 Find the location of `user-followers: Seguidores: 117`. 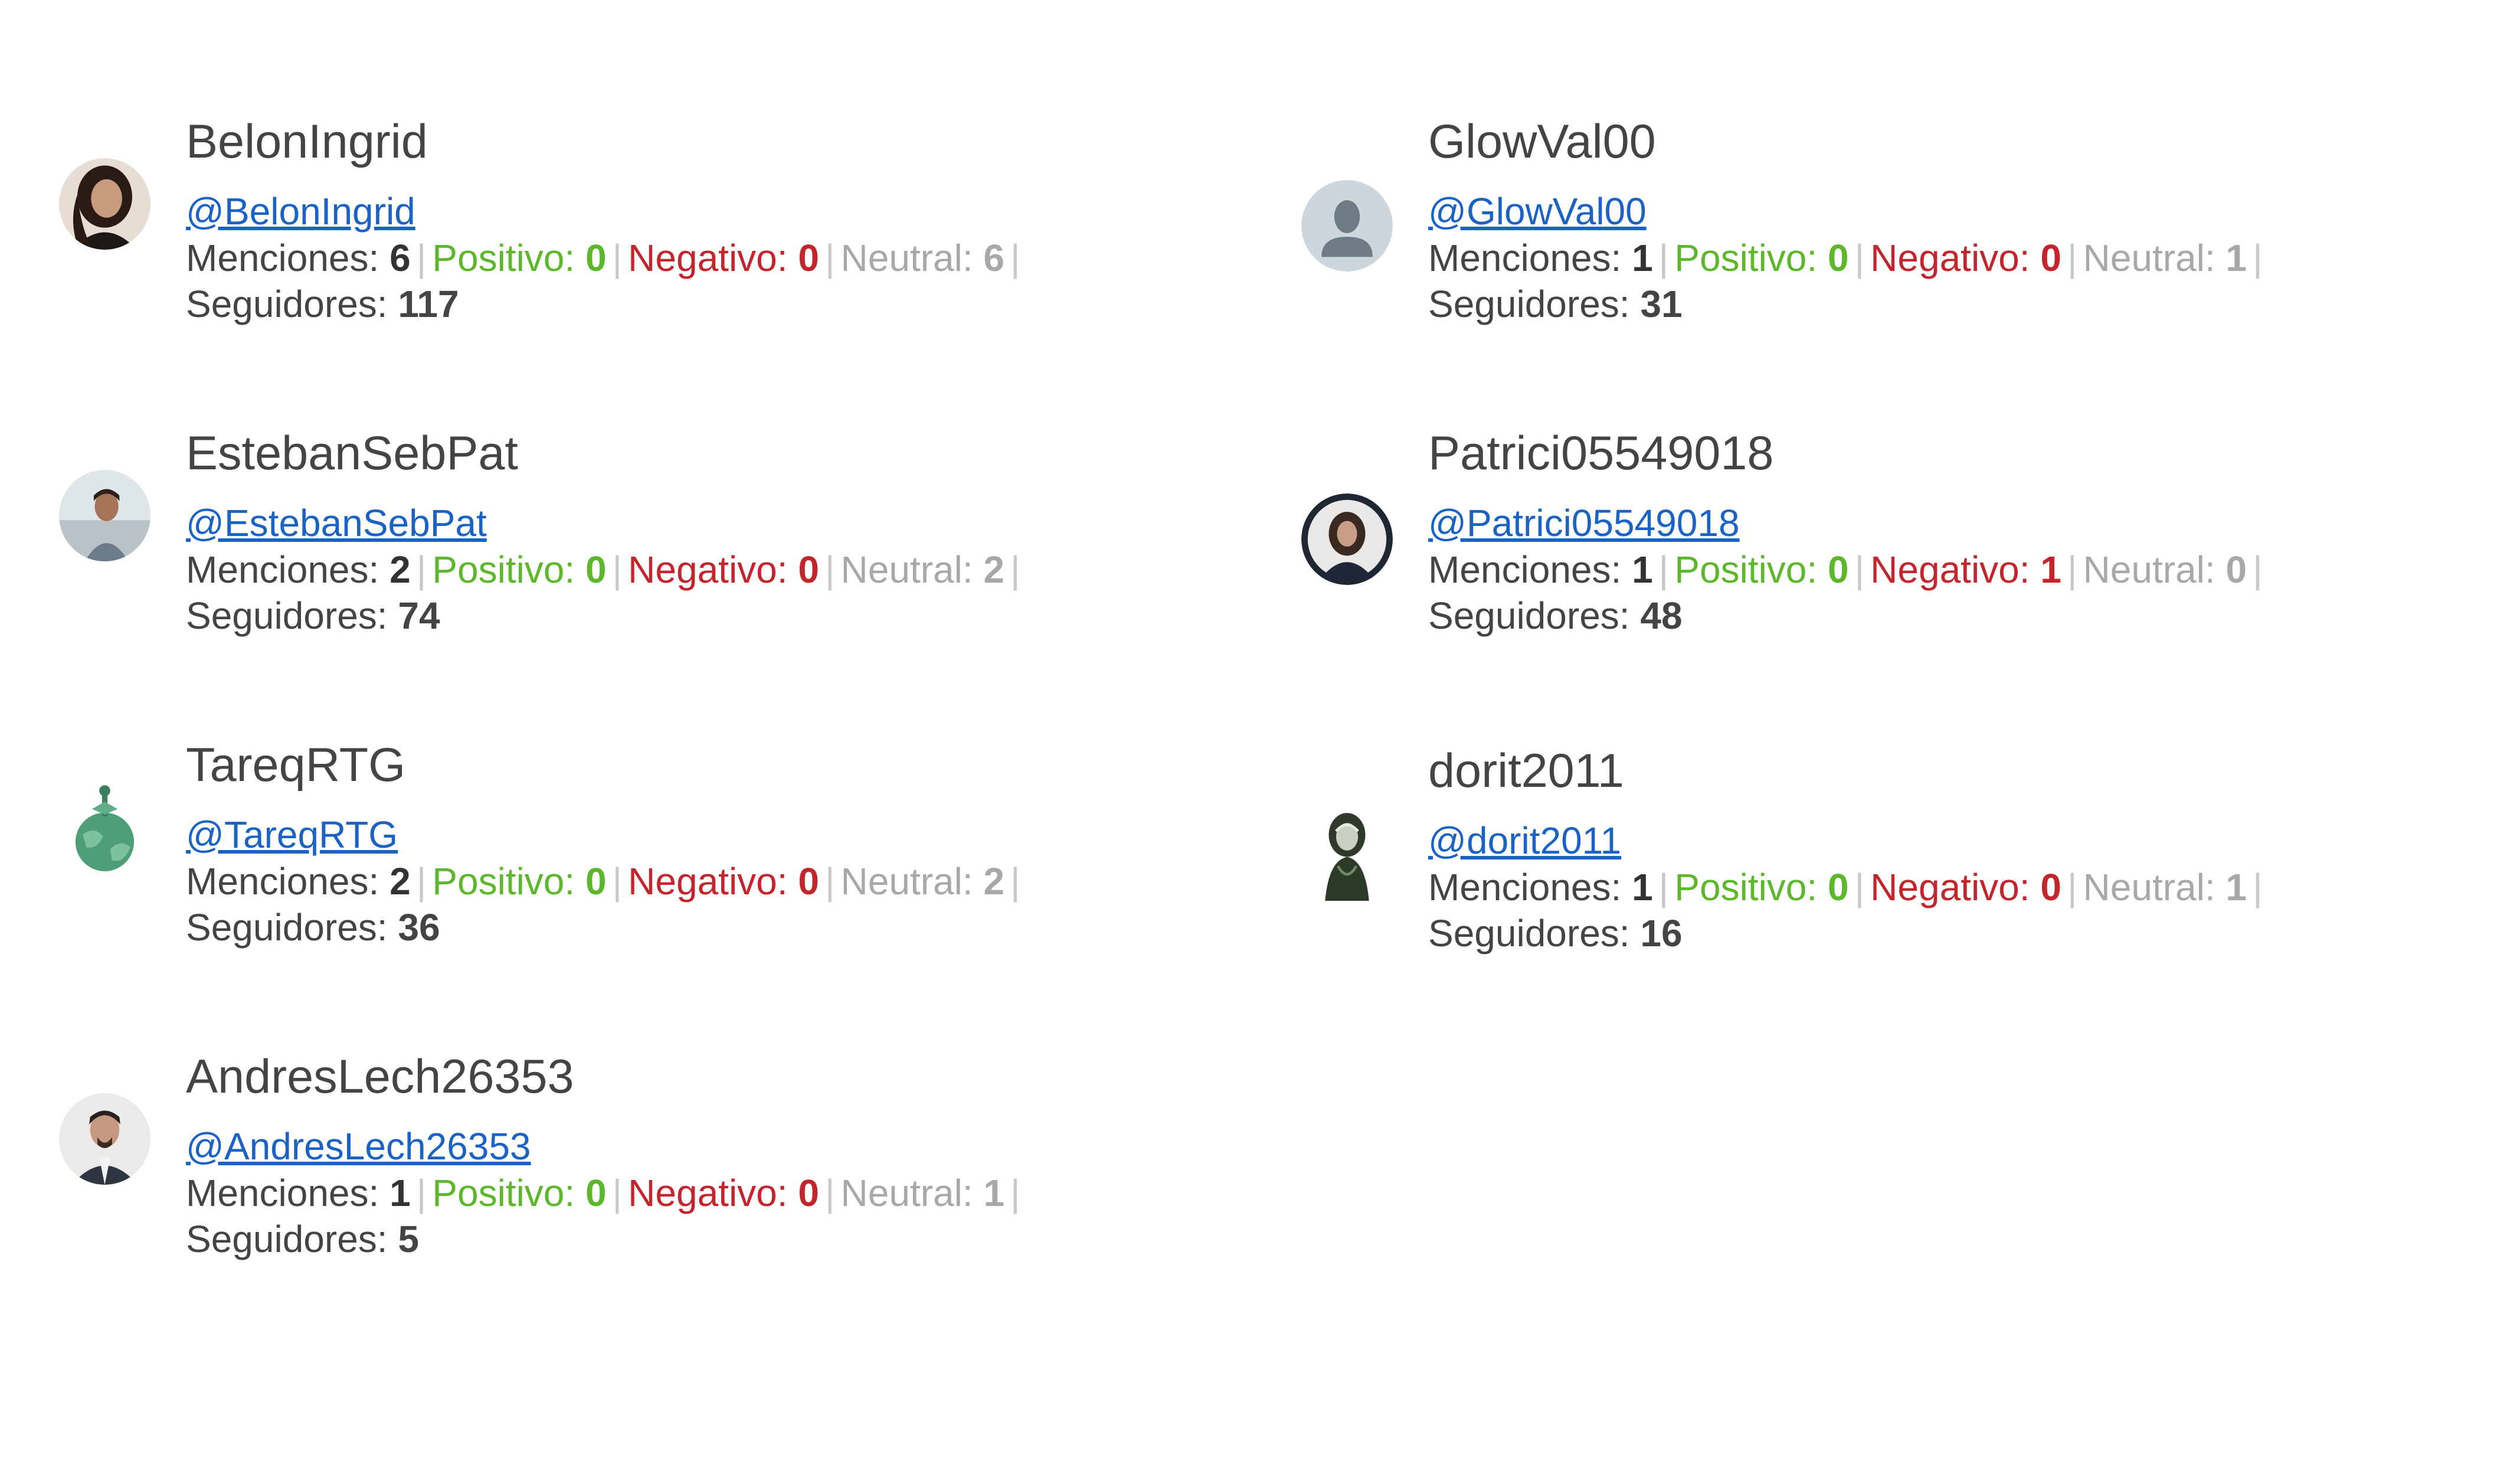

user-followers: Seguidores: 117 is located at coordinates (606, 304).